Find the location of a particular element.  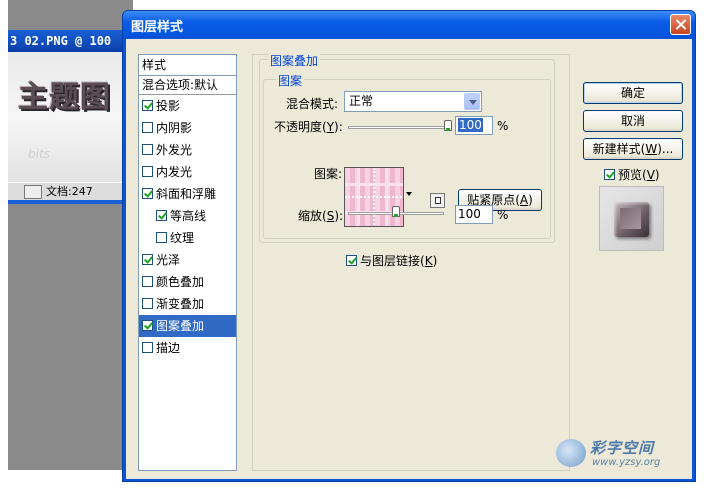

style-item-label: 内阴影 is located at coordinates (174, 128).